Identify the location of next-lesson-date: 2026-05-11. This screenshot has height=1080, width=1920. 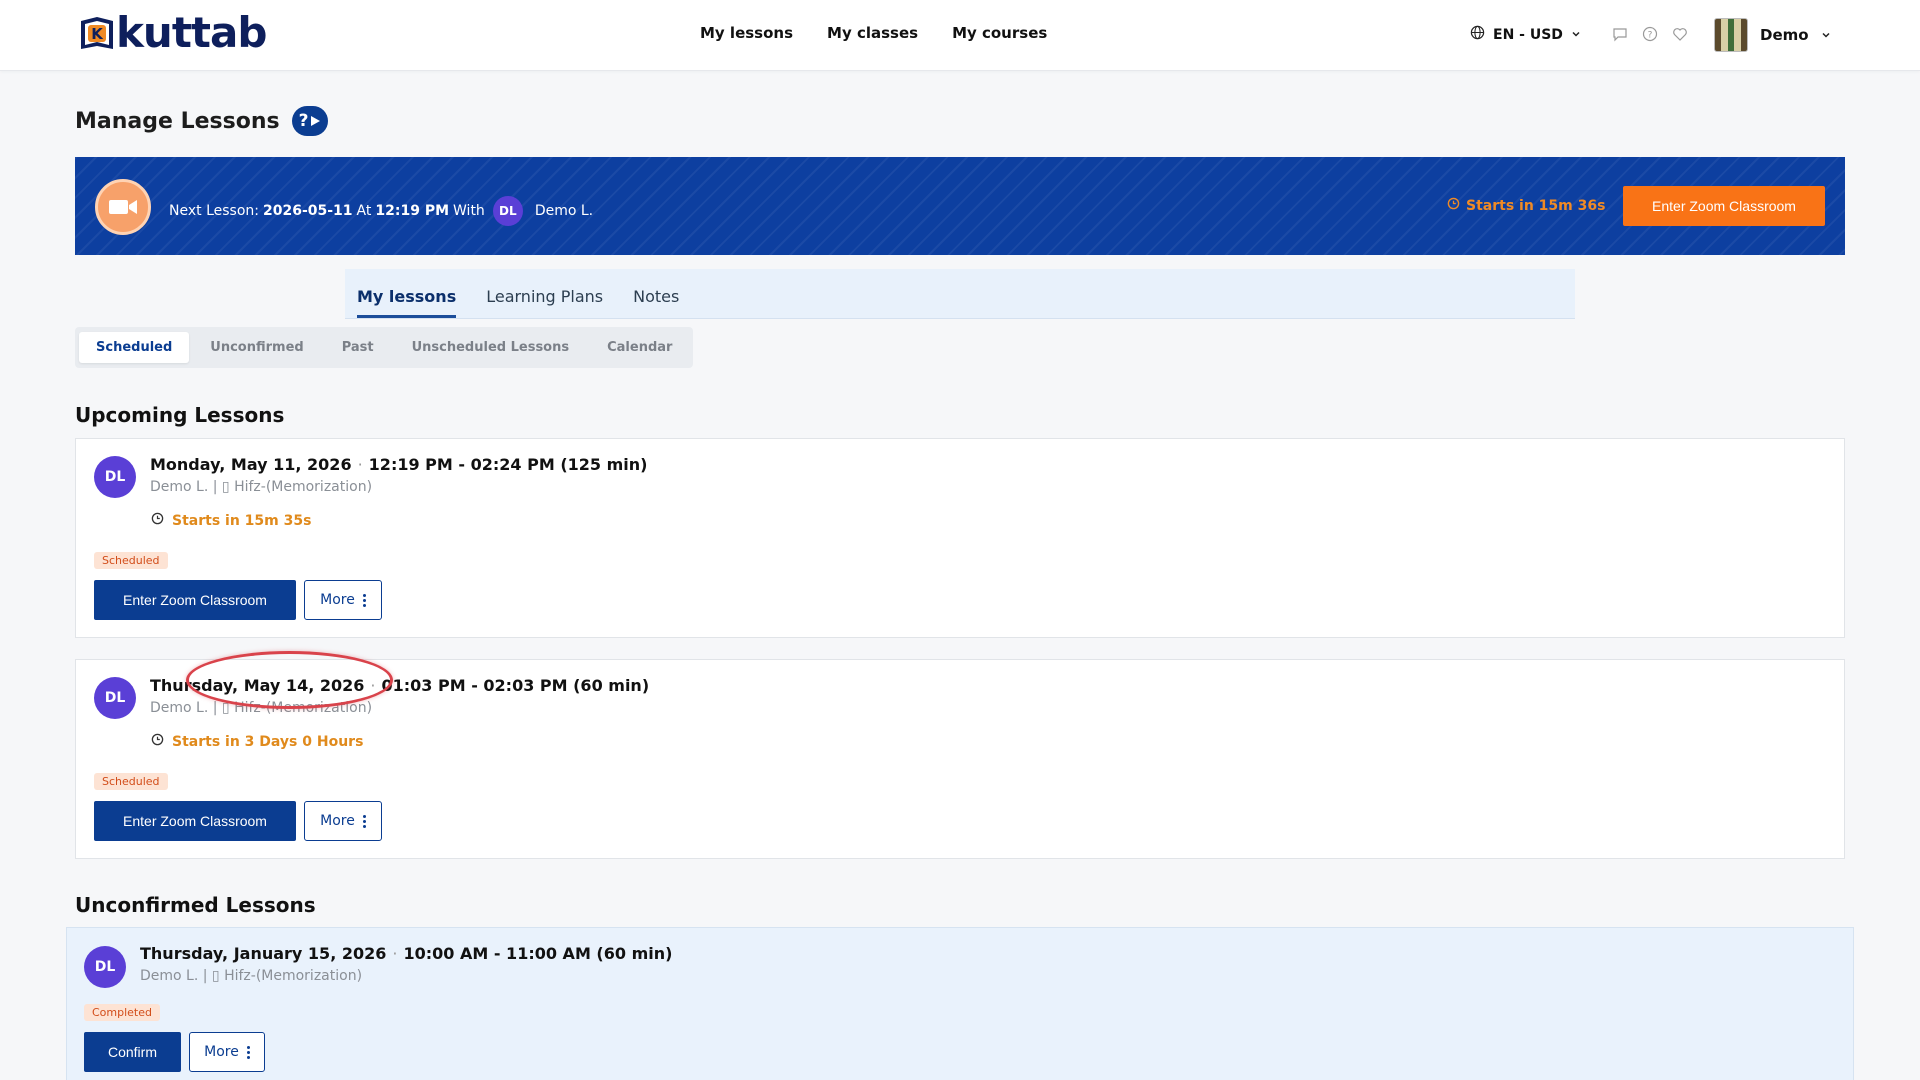
(307, 211).